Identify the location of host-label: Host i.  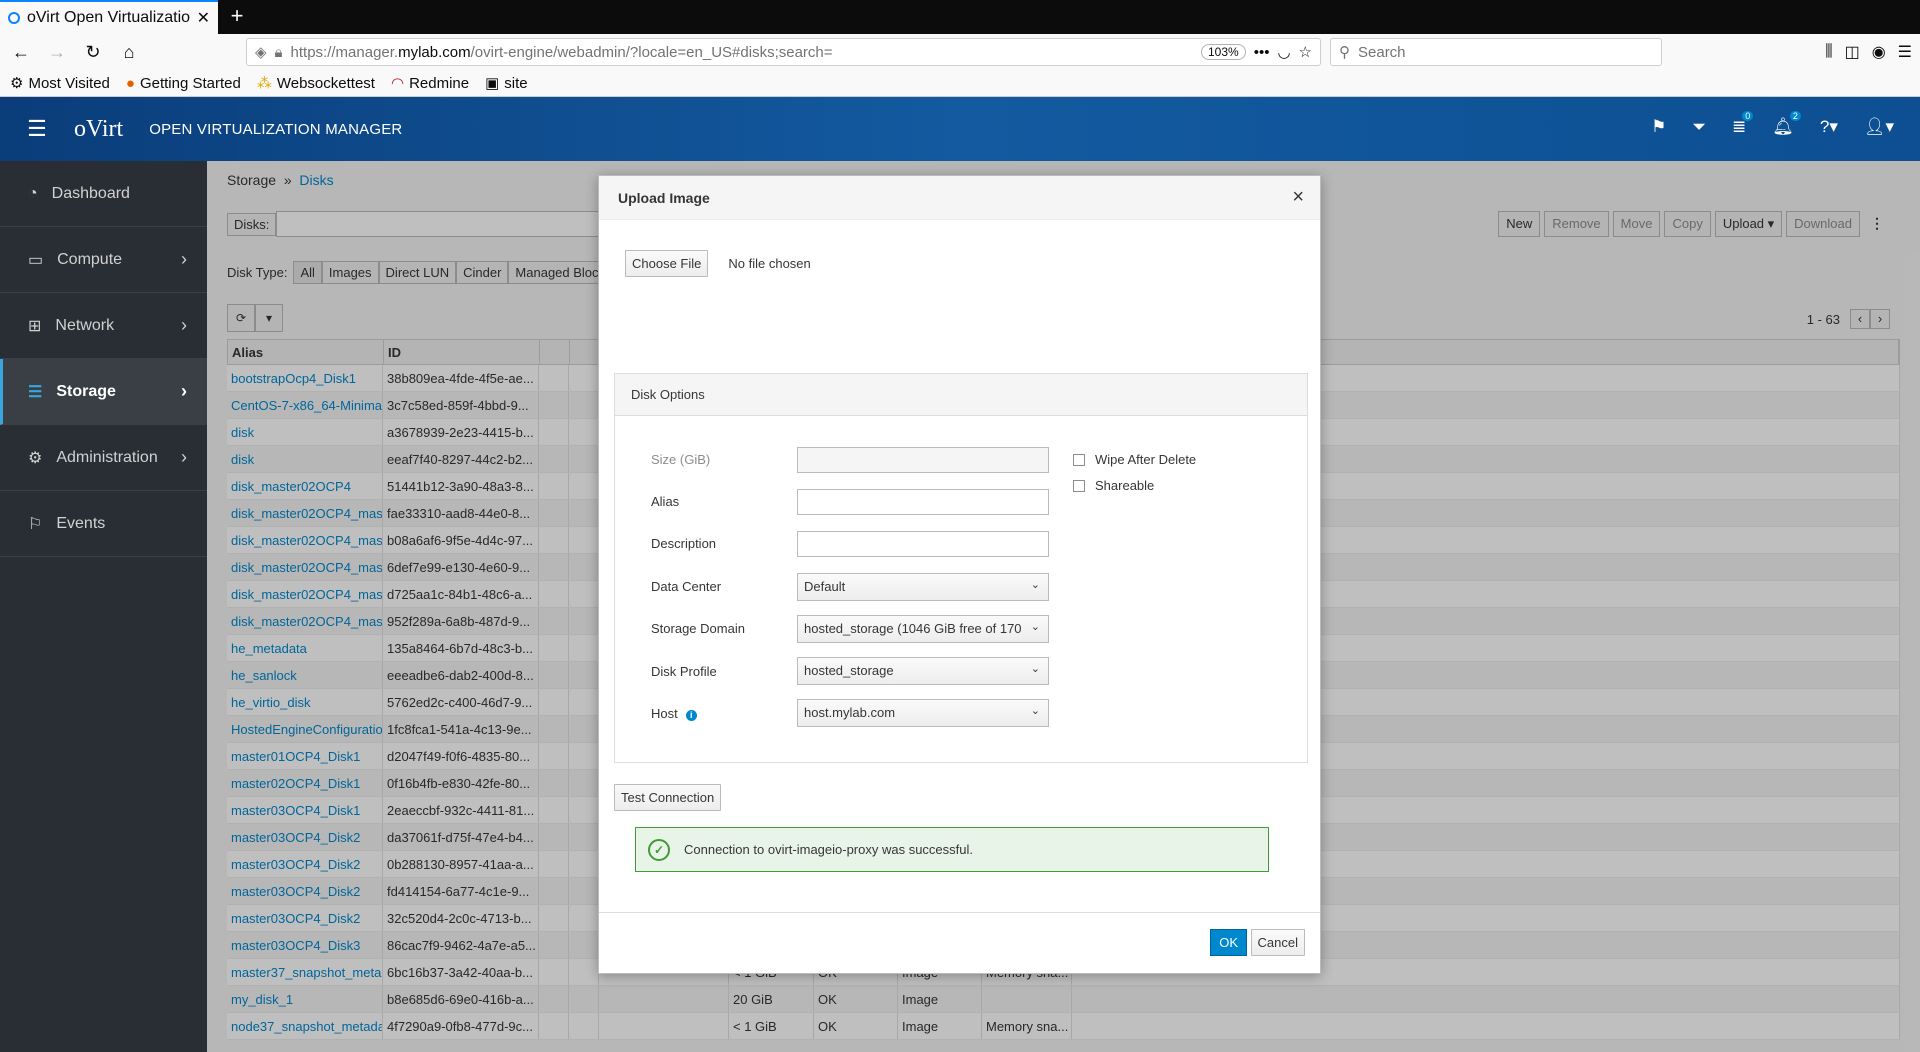
(674, 713).